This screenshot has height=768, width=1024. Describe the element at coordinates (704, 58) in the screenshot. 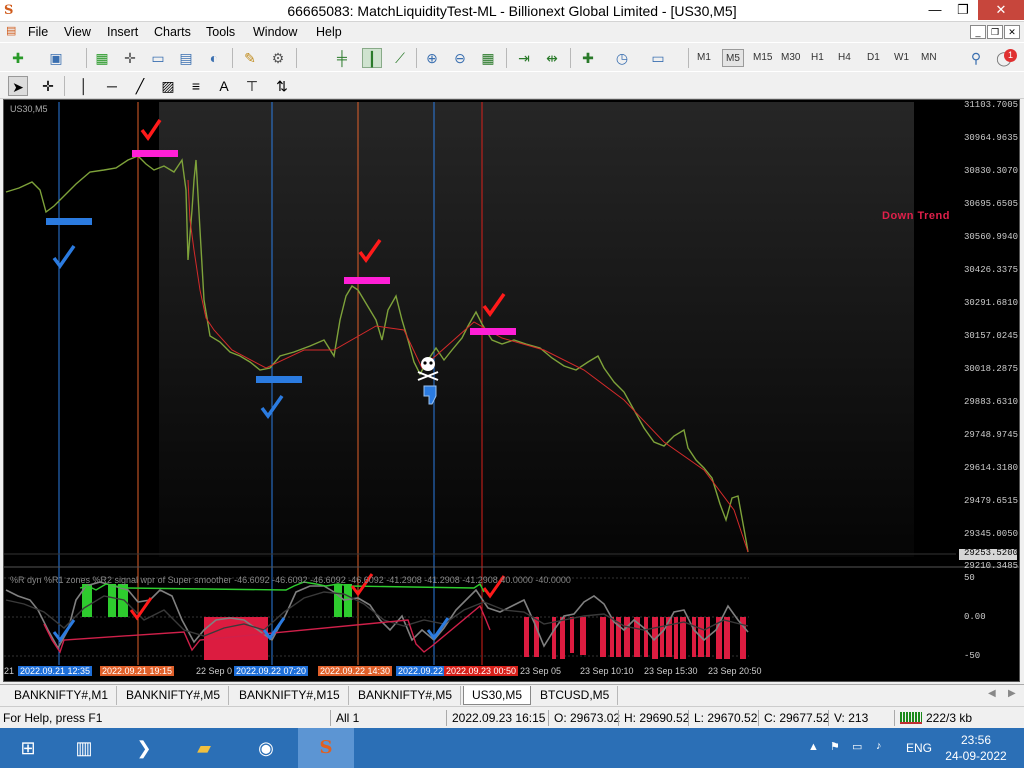

I see `tf-m1: M1` at that location.